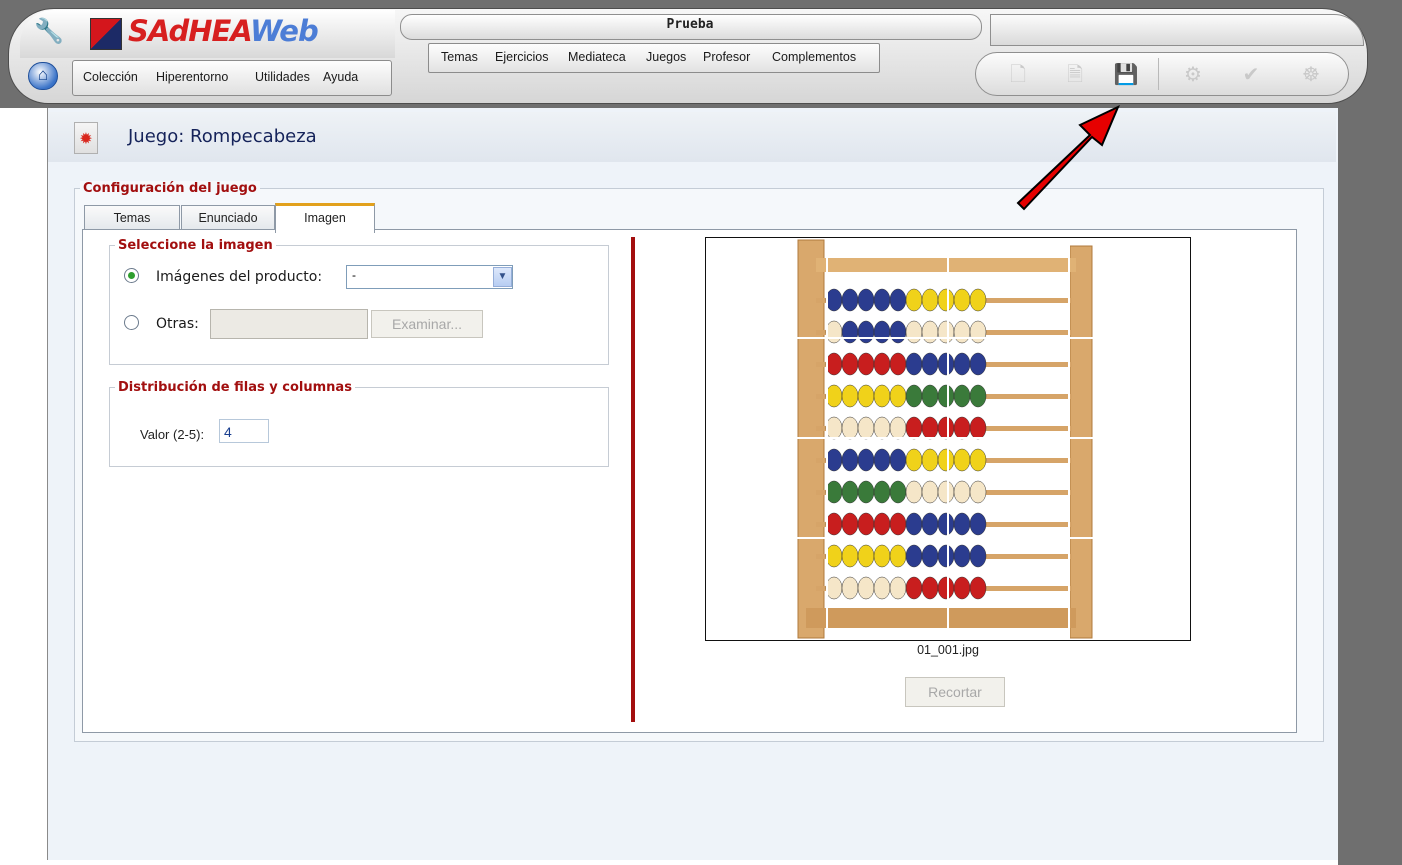 The image size is (1402, 865). What do you see at coordinates (955, 692) in the screenshot?
I see `crop-button: Recortar` at bounding box center [955, 692].